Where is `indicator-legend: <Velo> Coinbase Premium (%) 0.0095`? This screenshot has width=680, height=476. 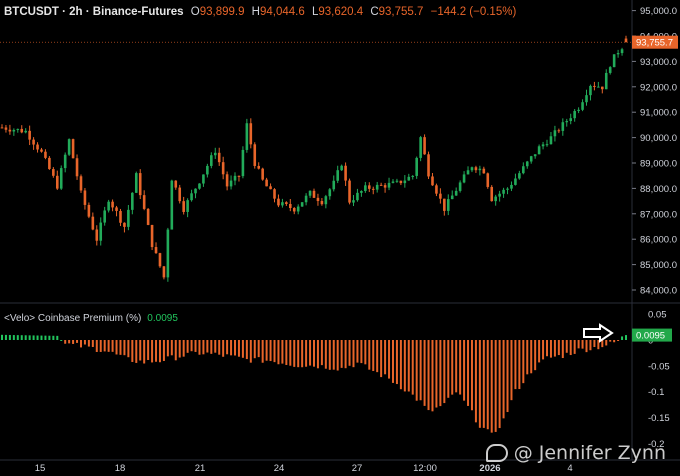 indicator-legend: <Velo> Coinbase Premium (%) 0.0095 is located at coordinates (91, 318).